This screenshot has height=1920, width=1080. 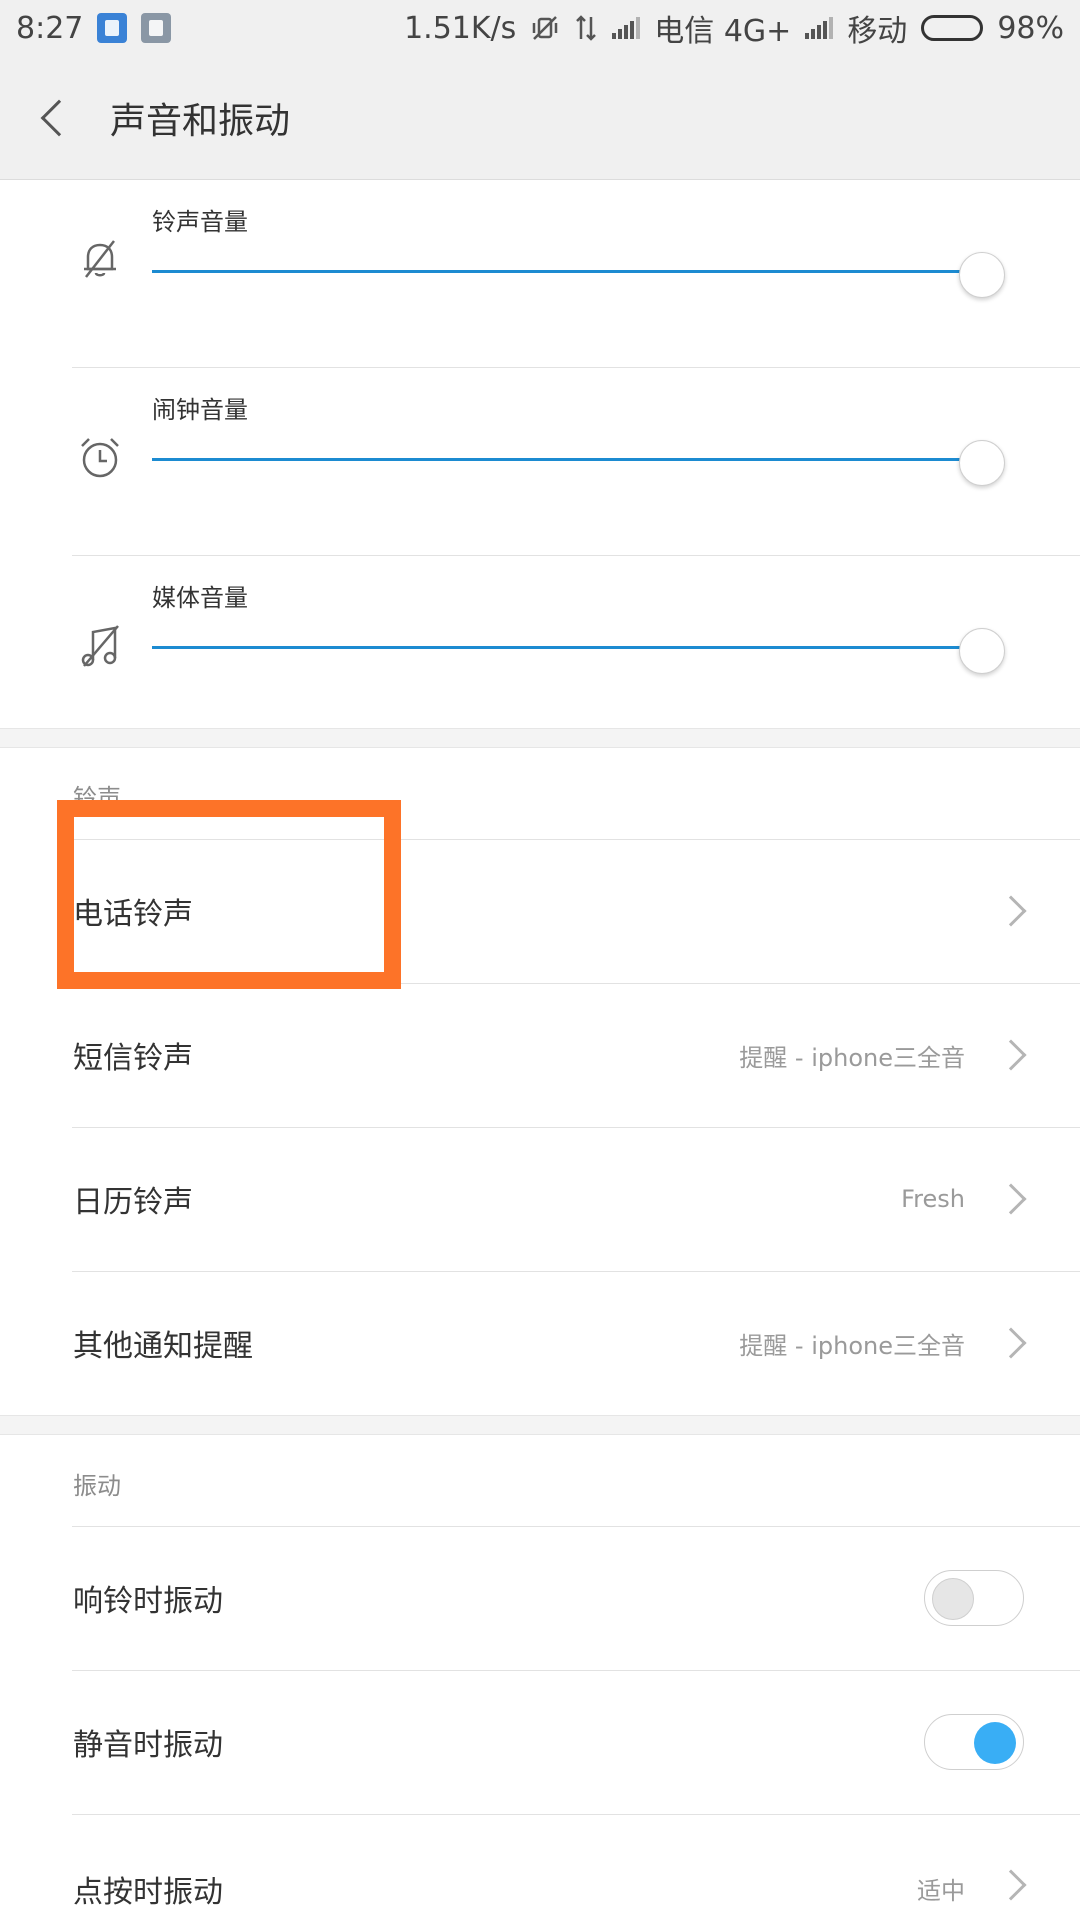 I want to click on volume-label: 闹钟音量, so click(x=200, y=410).